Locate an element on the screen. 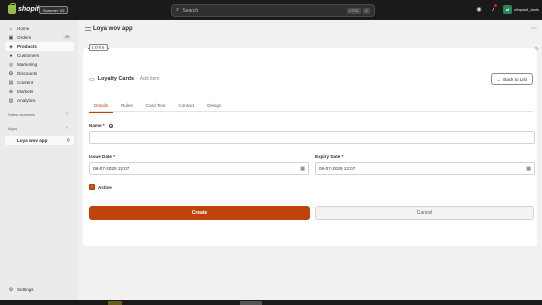 Image resolution: width=542 pixels, height=305 pixels. help-icon: ◉ is located at coordinates (479, 10).